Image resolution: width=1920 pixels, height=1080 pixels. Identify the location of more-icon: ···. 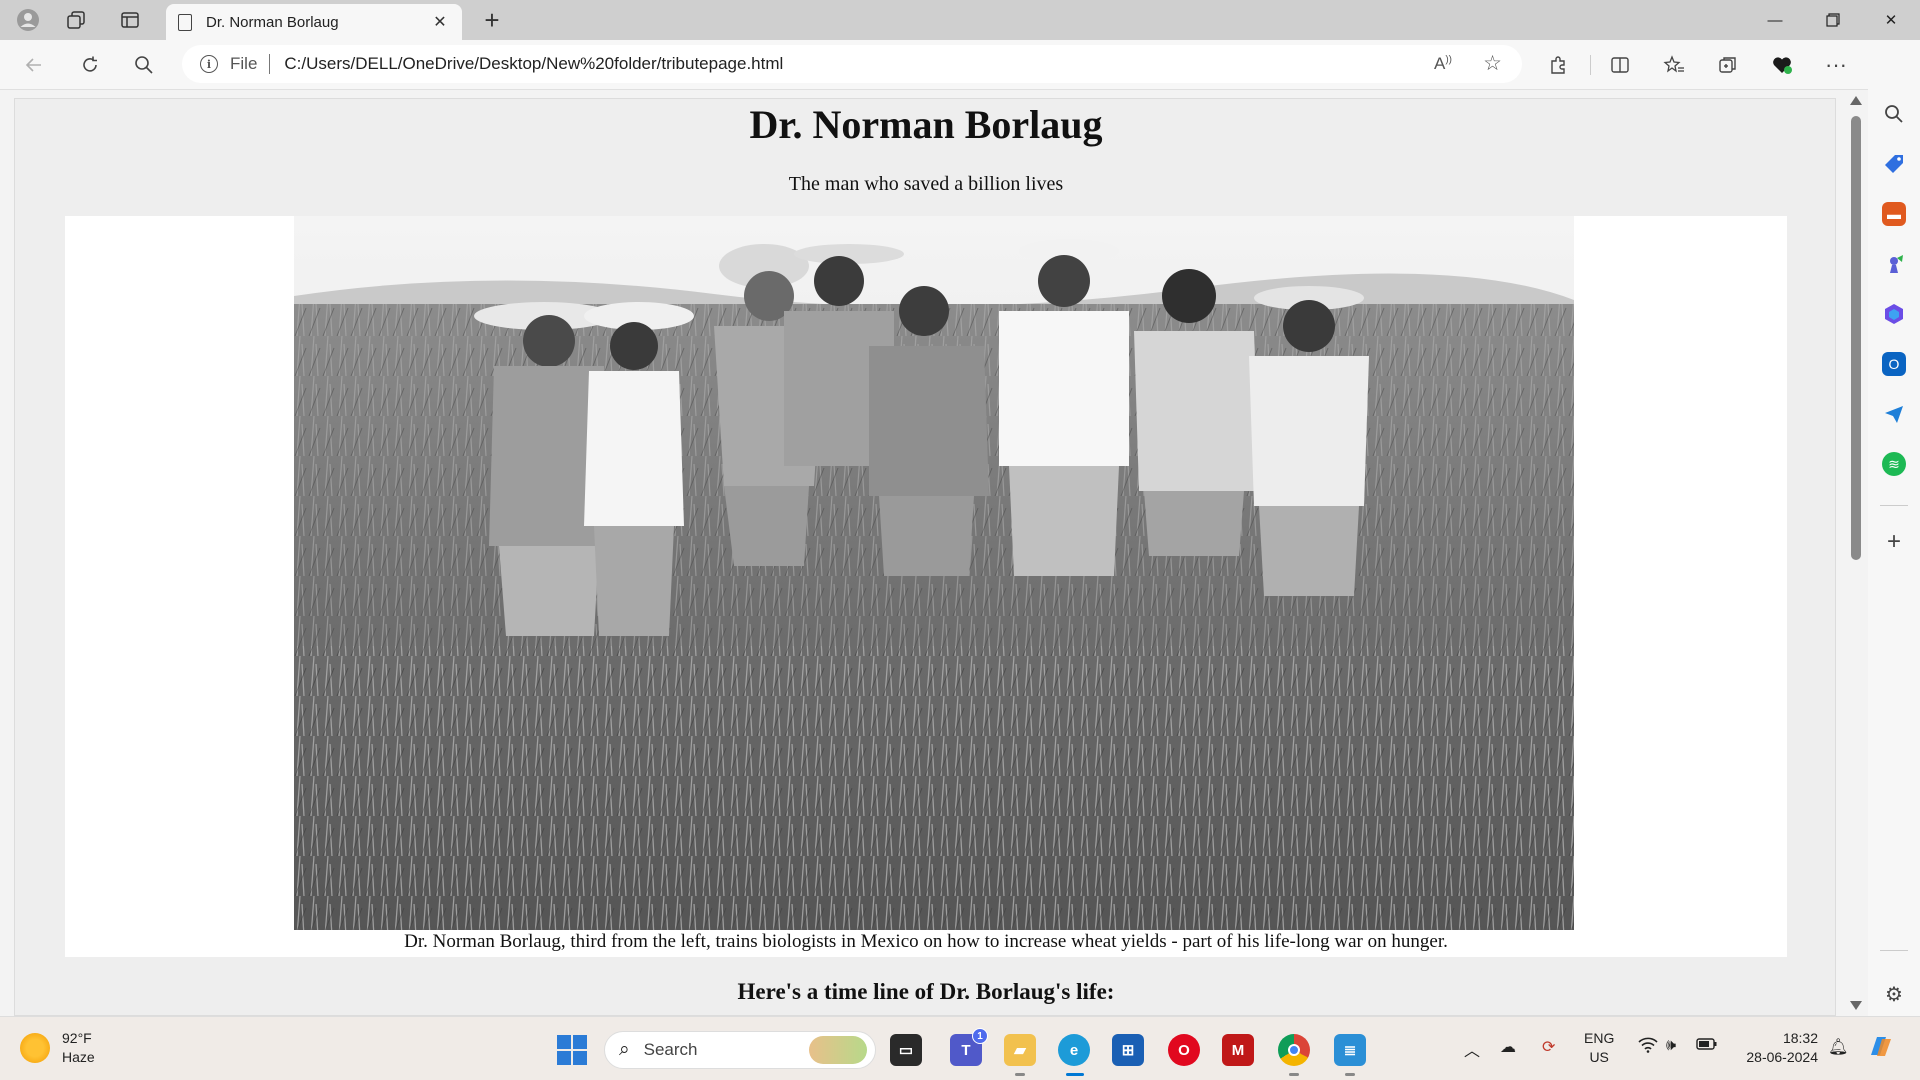
(1836, 65).